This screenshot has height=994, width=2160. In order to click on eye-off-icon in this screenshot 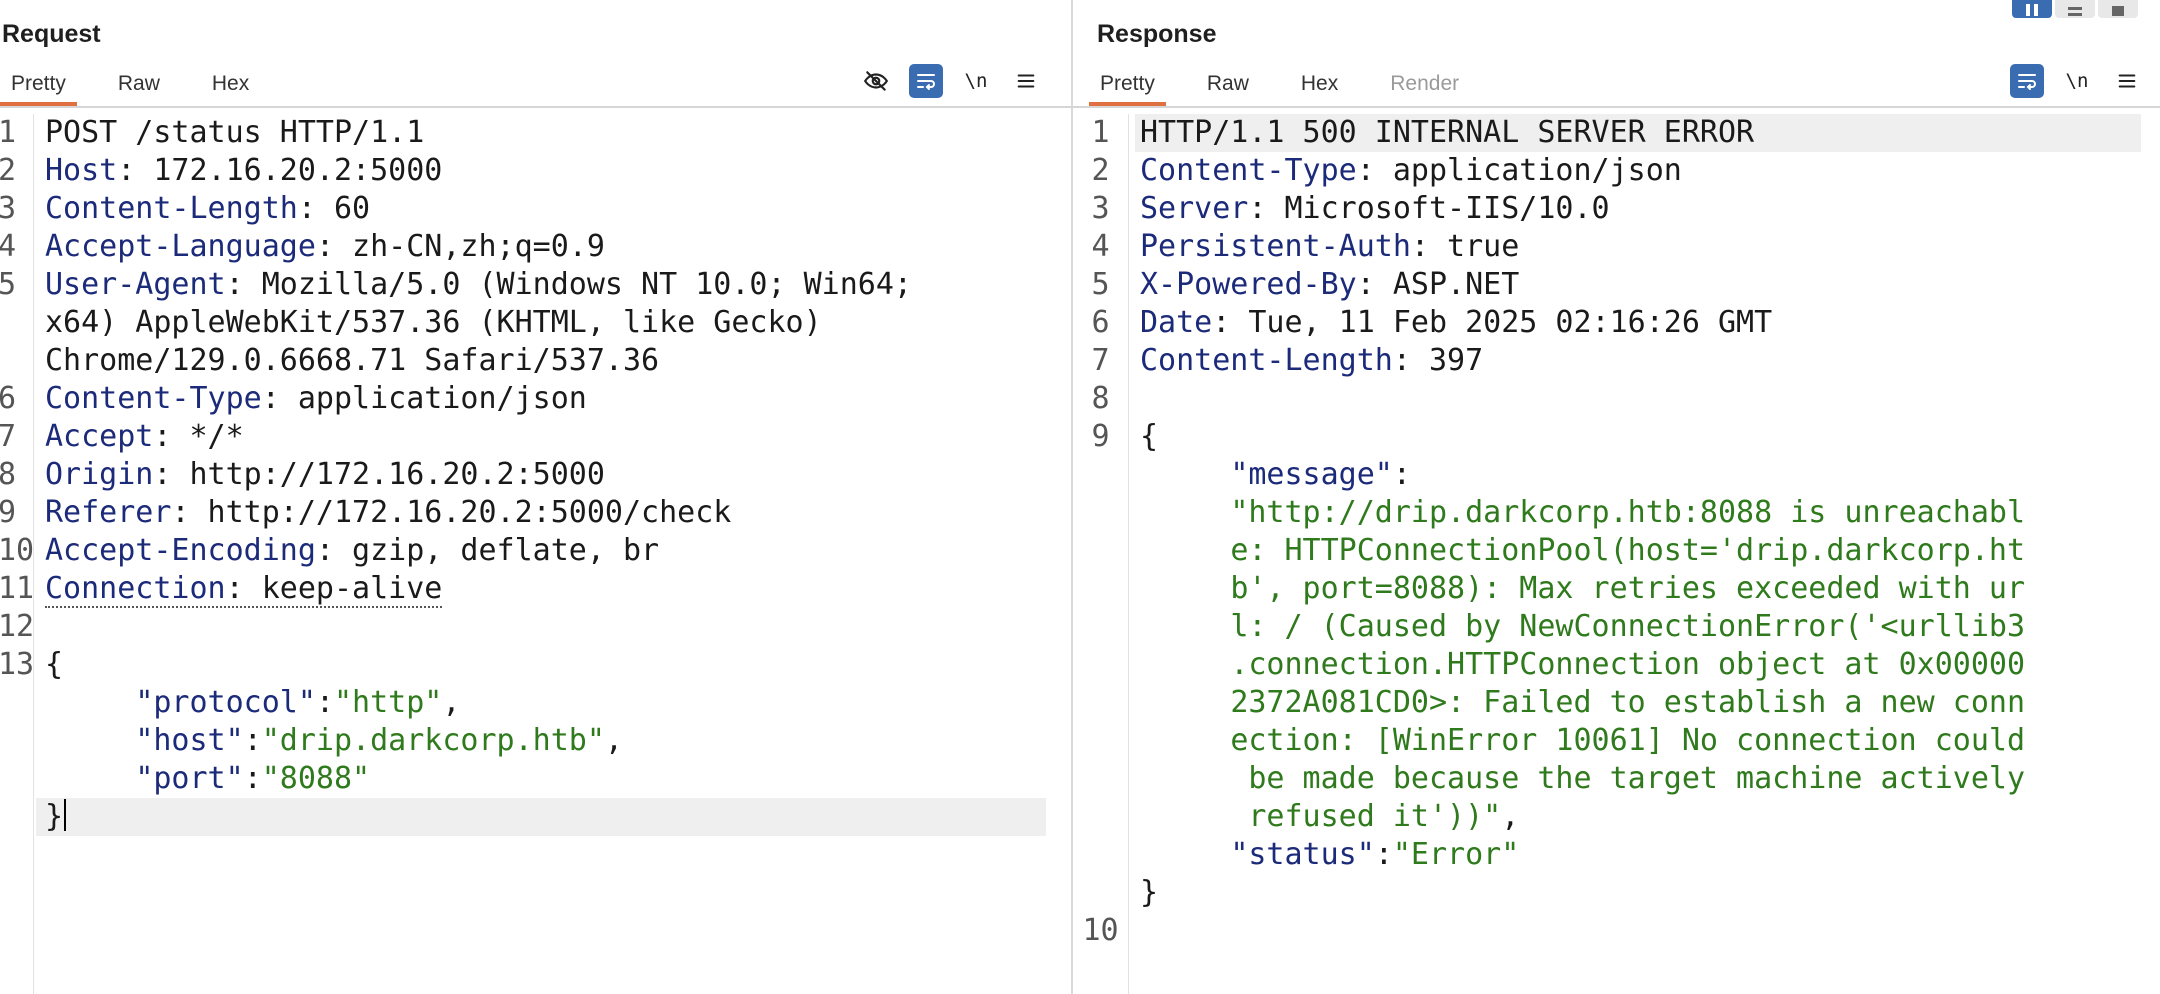, I will do `click(876, 81)`.